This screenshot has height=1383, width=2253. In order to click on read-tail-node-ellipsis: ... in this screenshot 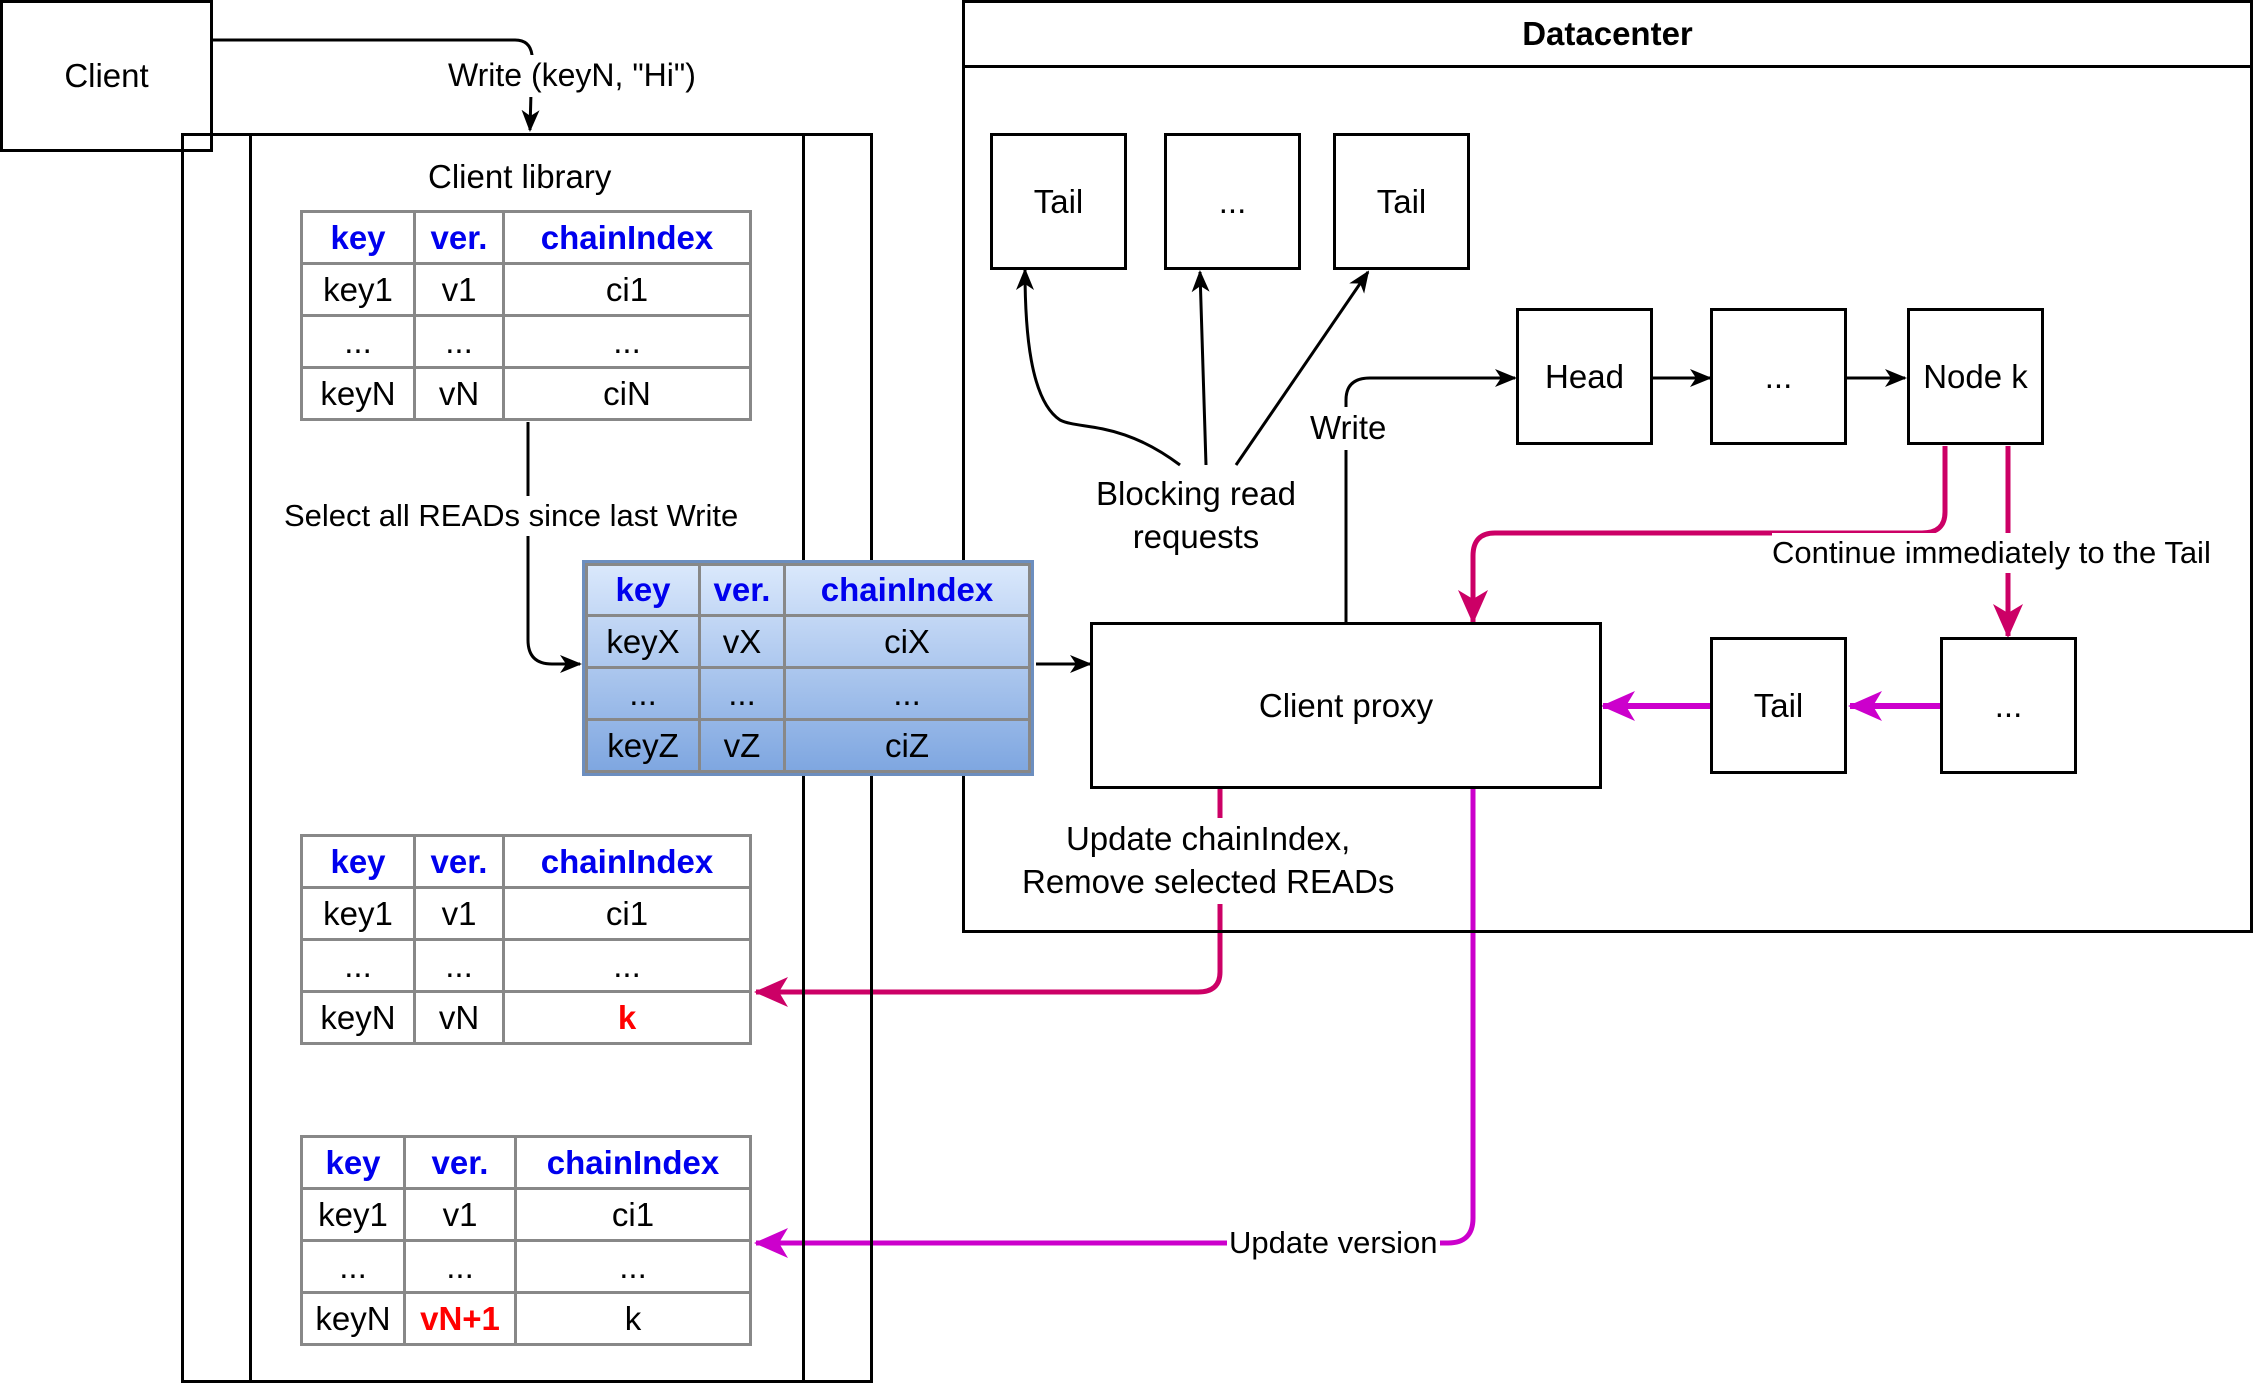, I will do `click(1232, 201)`.